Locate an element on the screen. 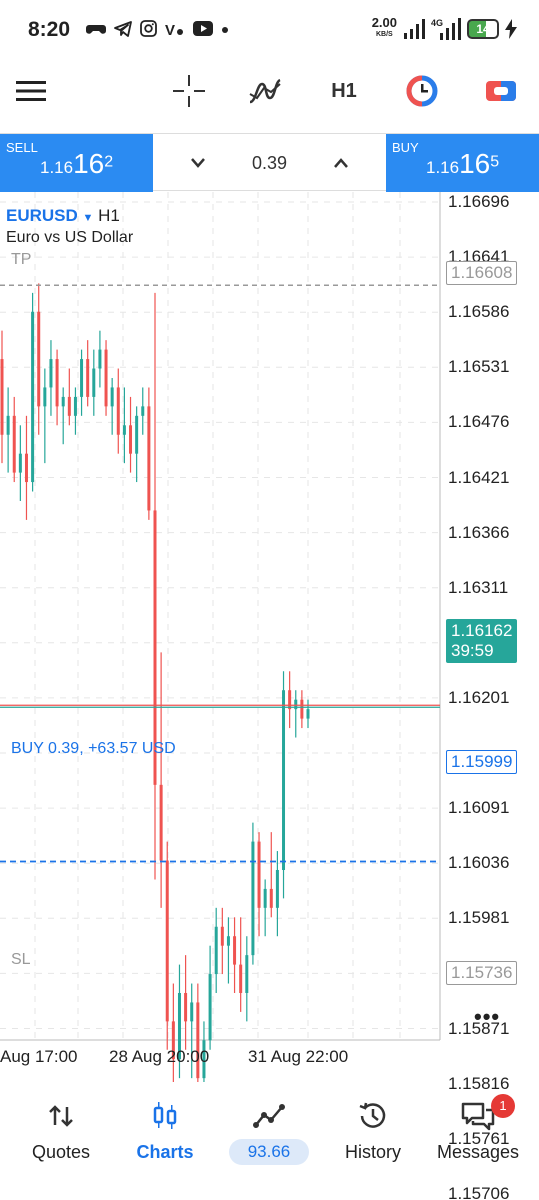 This screenshot has height=1200, width=539. position-price-tag: 1.15999 is located at coordinates (482, 762).